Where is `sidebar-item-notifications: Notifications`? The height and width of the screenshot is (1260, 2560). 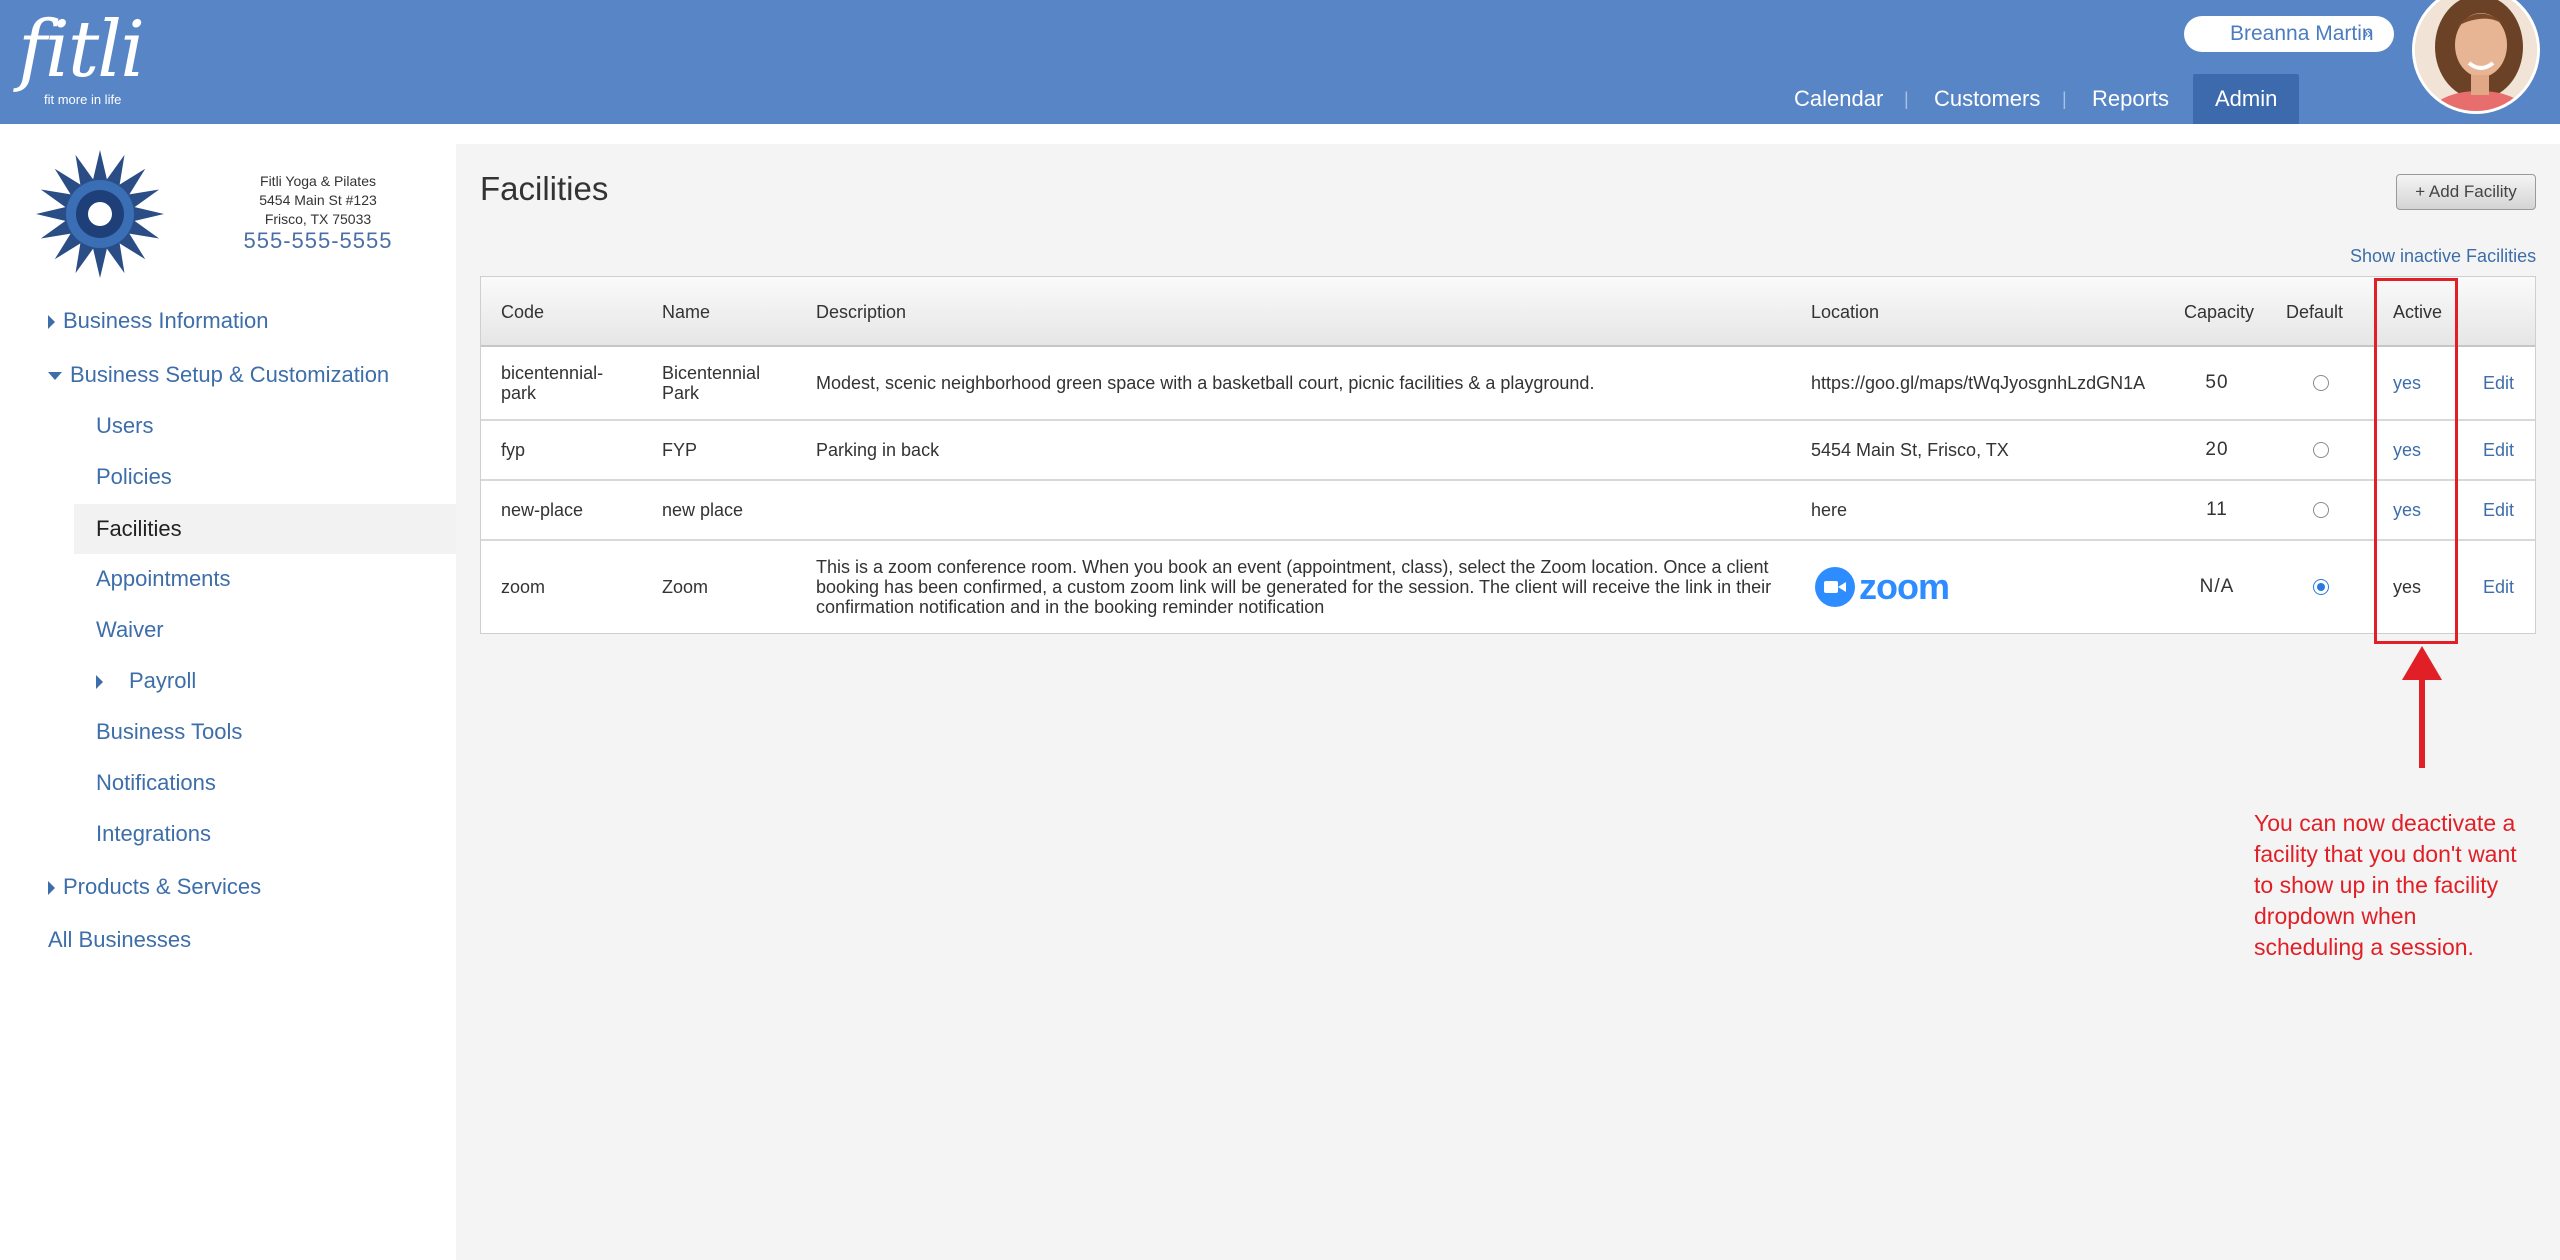
sidebar-item-notifications: Notifications is located at coordinates (156, 783).